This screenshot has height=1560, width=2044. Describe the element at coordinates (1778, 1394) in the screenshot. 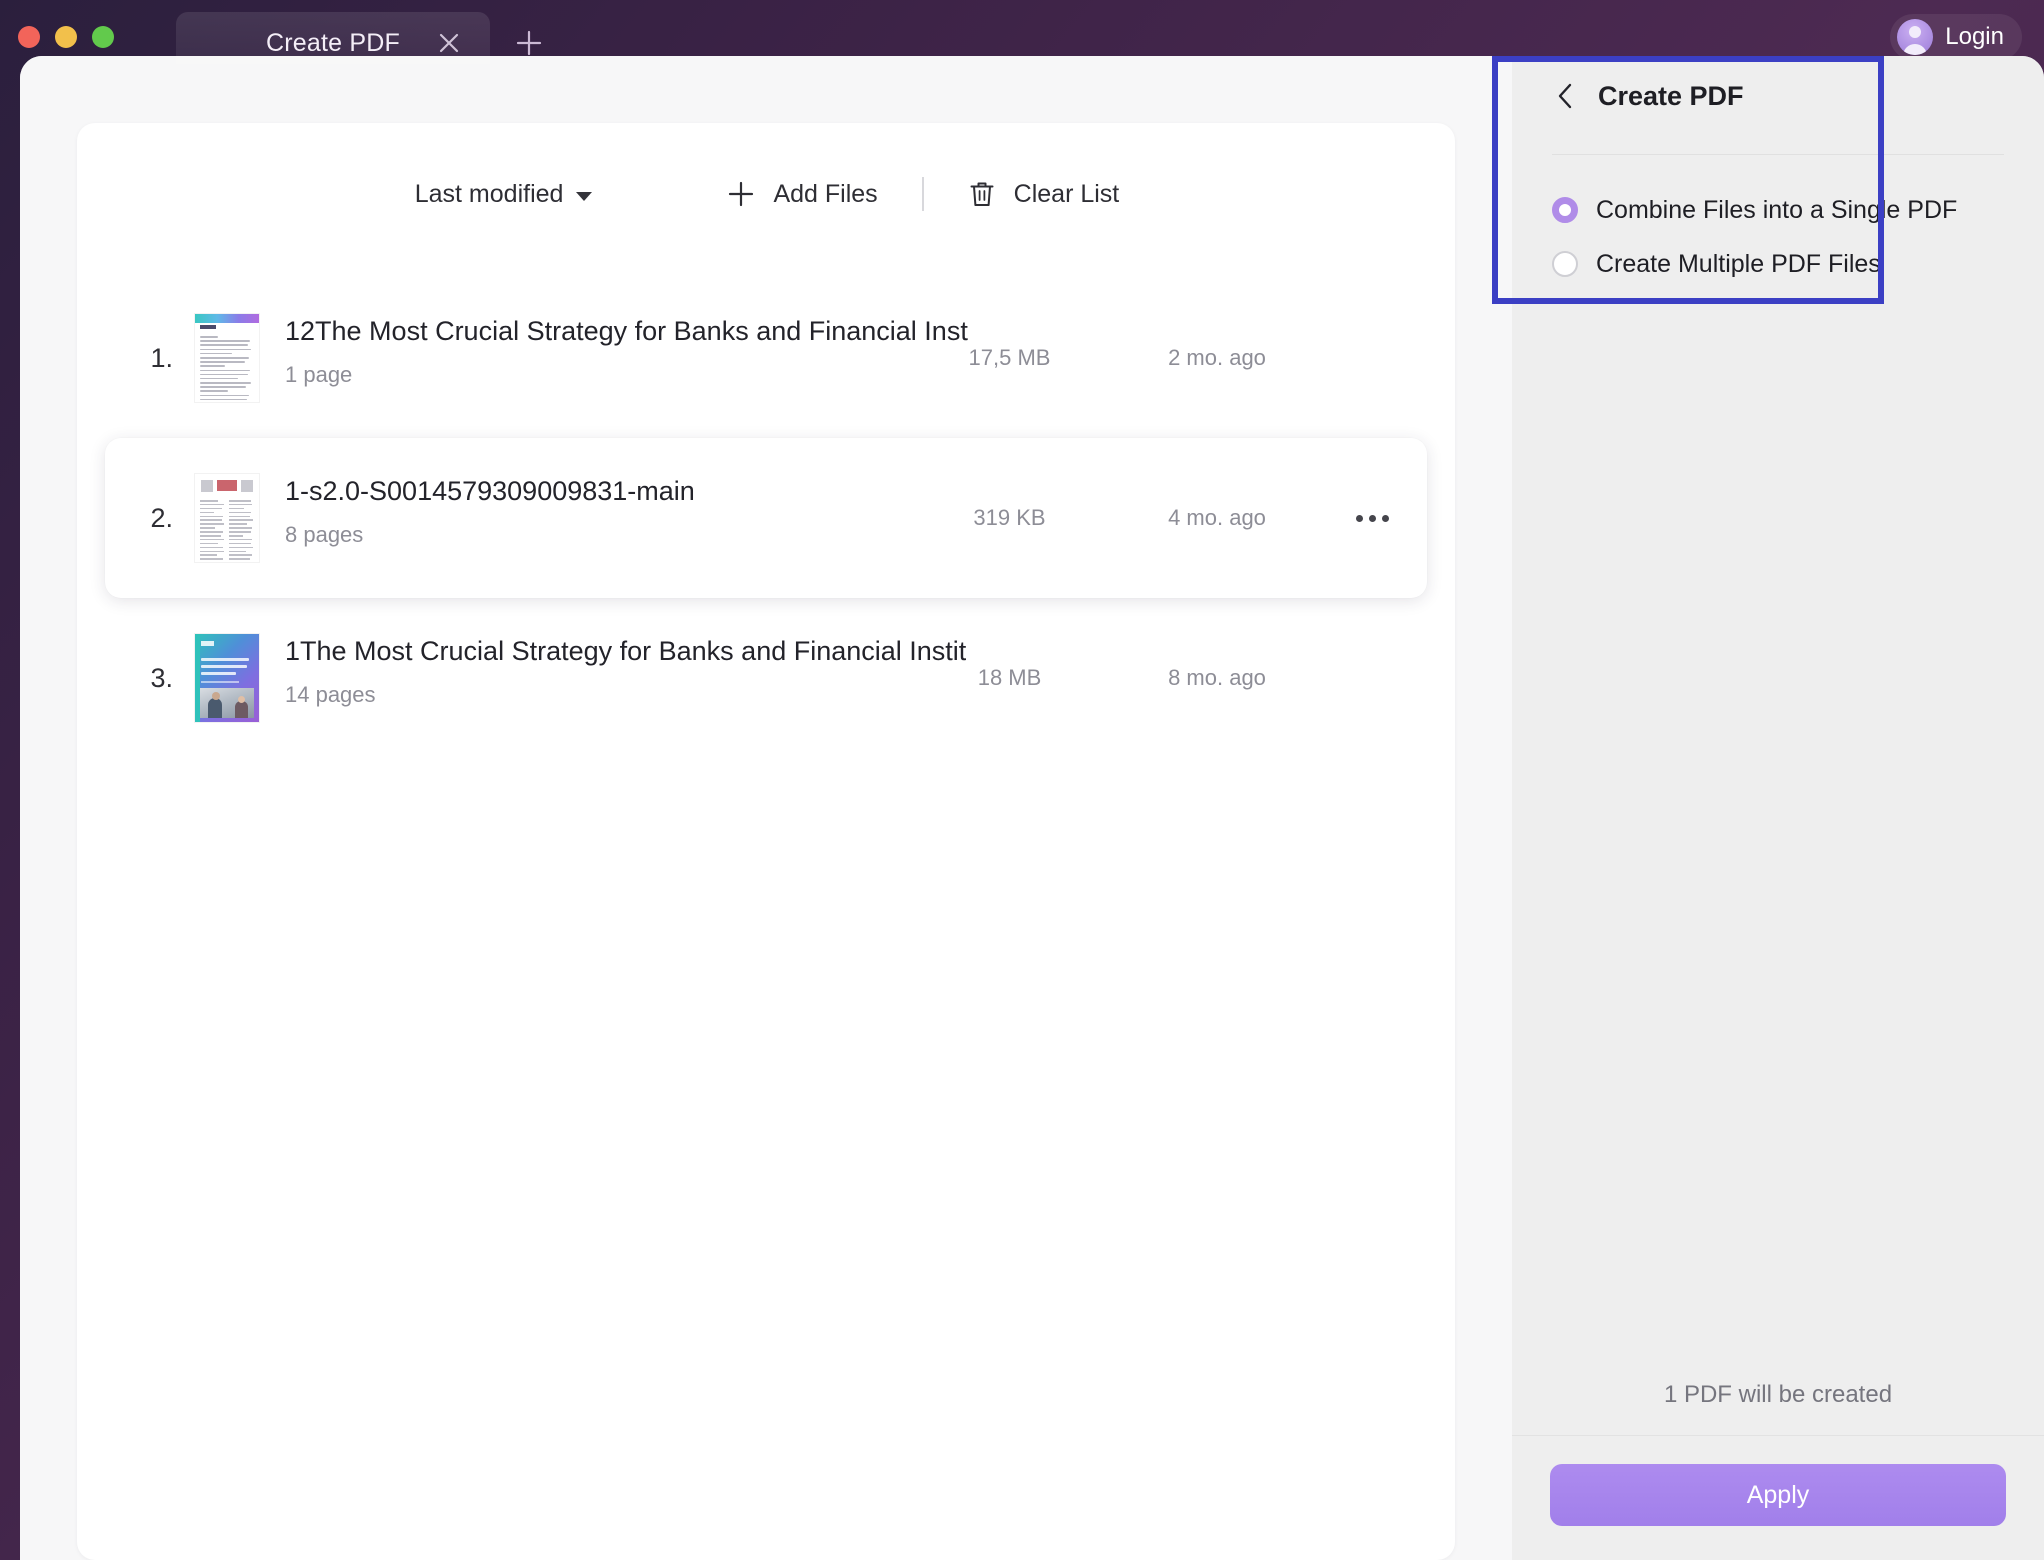

I see `status-text: 1 PDF will be created` at that location.